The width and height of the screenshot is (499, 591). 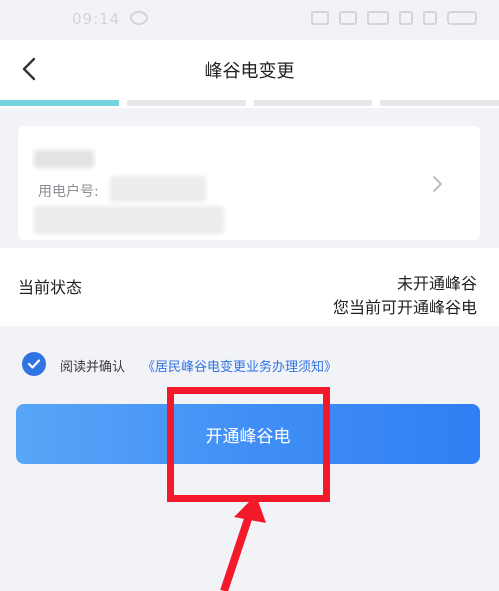 What do you see at coordinates (243, 543) in the screenshot?
I see `annotation-arrow-icon` at bounding box center [243, 543].